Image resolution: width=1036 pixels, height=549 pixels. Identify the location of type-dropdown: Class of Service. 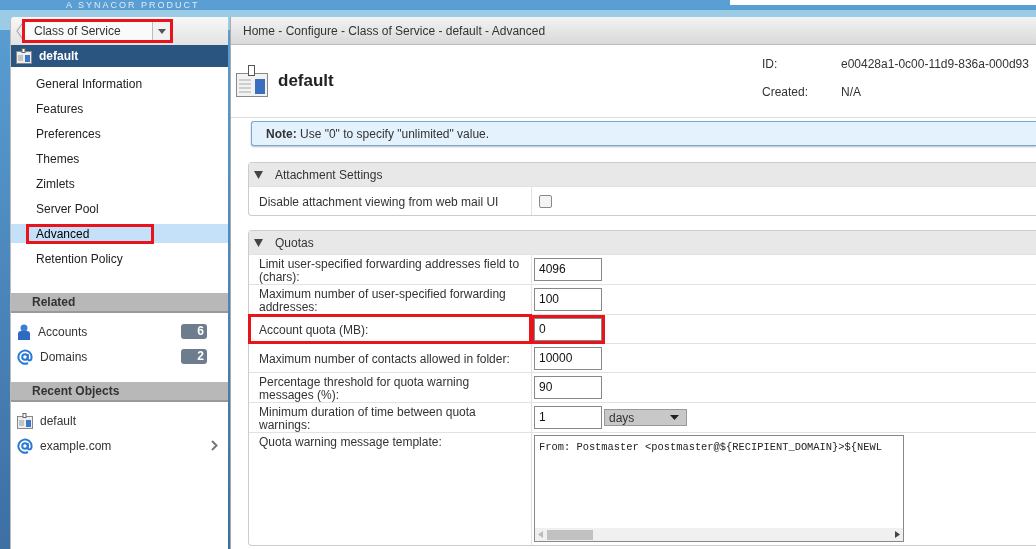
(97, 31).